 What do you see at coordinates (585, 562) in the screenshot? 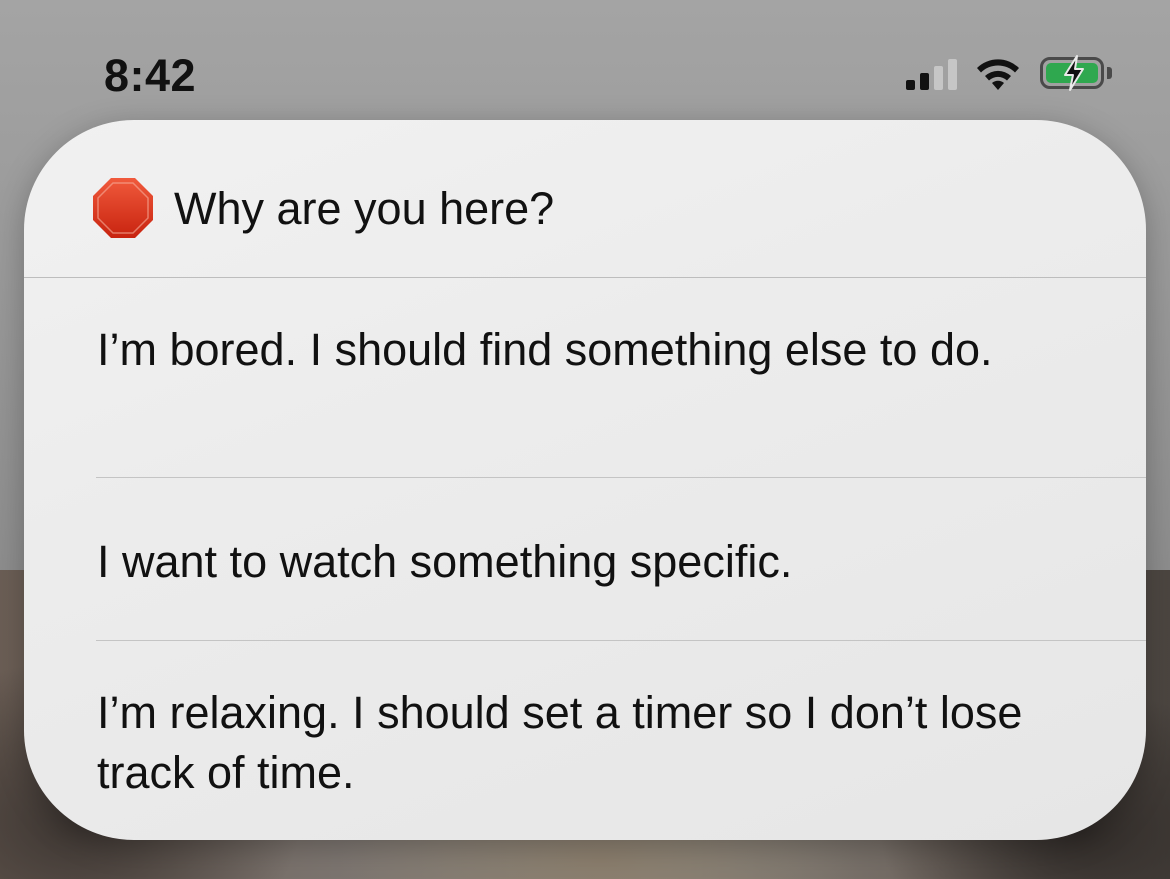
I see `option-watch-specific: I want to watch something specific.` at bounding box center [585, 562].